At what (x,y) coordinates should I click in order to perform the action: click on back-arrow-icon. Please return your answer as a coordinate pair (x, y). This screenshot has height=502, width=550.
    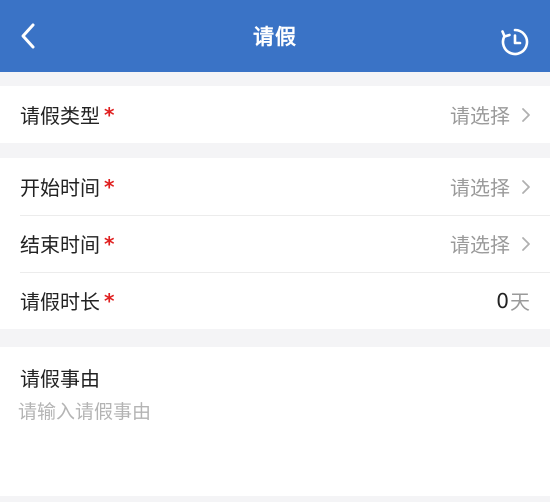
    Looking at the image, I should click on (28, 36).